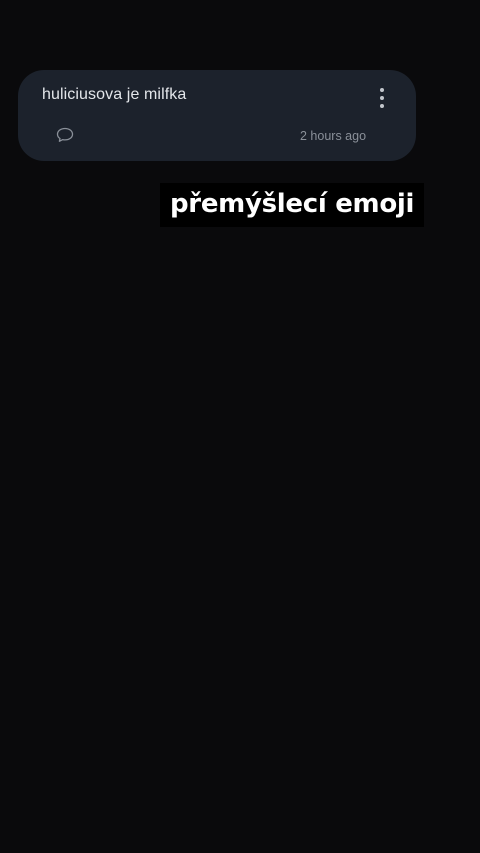 This screenshot has width=480, height=853. I want to click on video-caption: přemýšlecí emoji, so click(292, 205).